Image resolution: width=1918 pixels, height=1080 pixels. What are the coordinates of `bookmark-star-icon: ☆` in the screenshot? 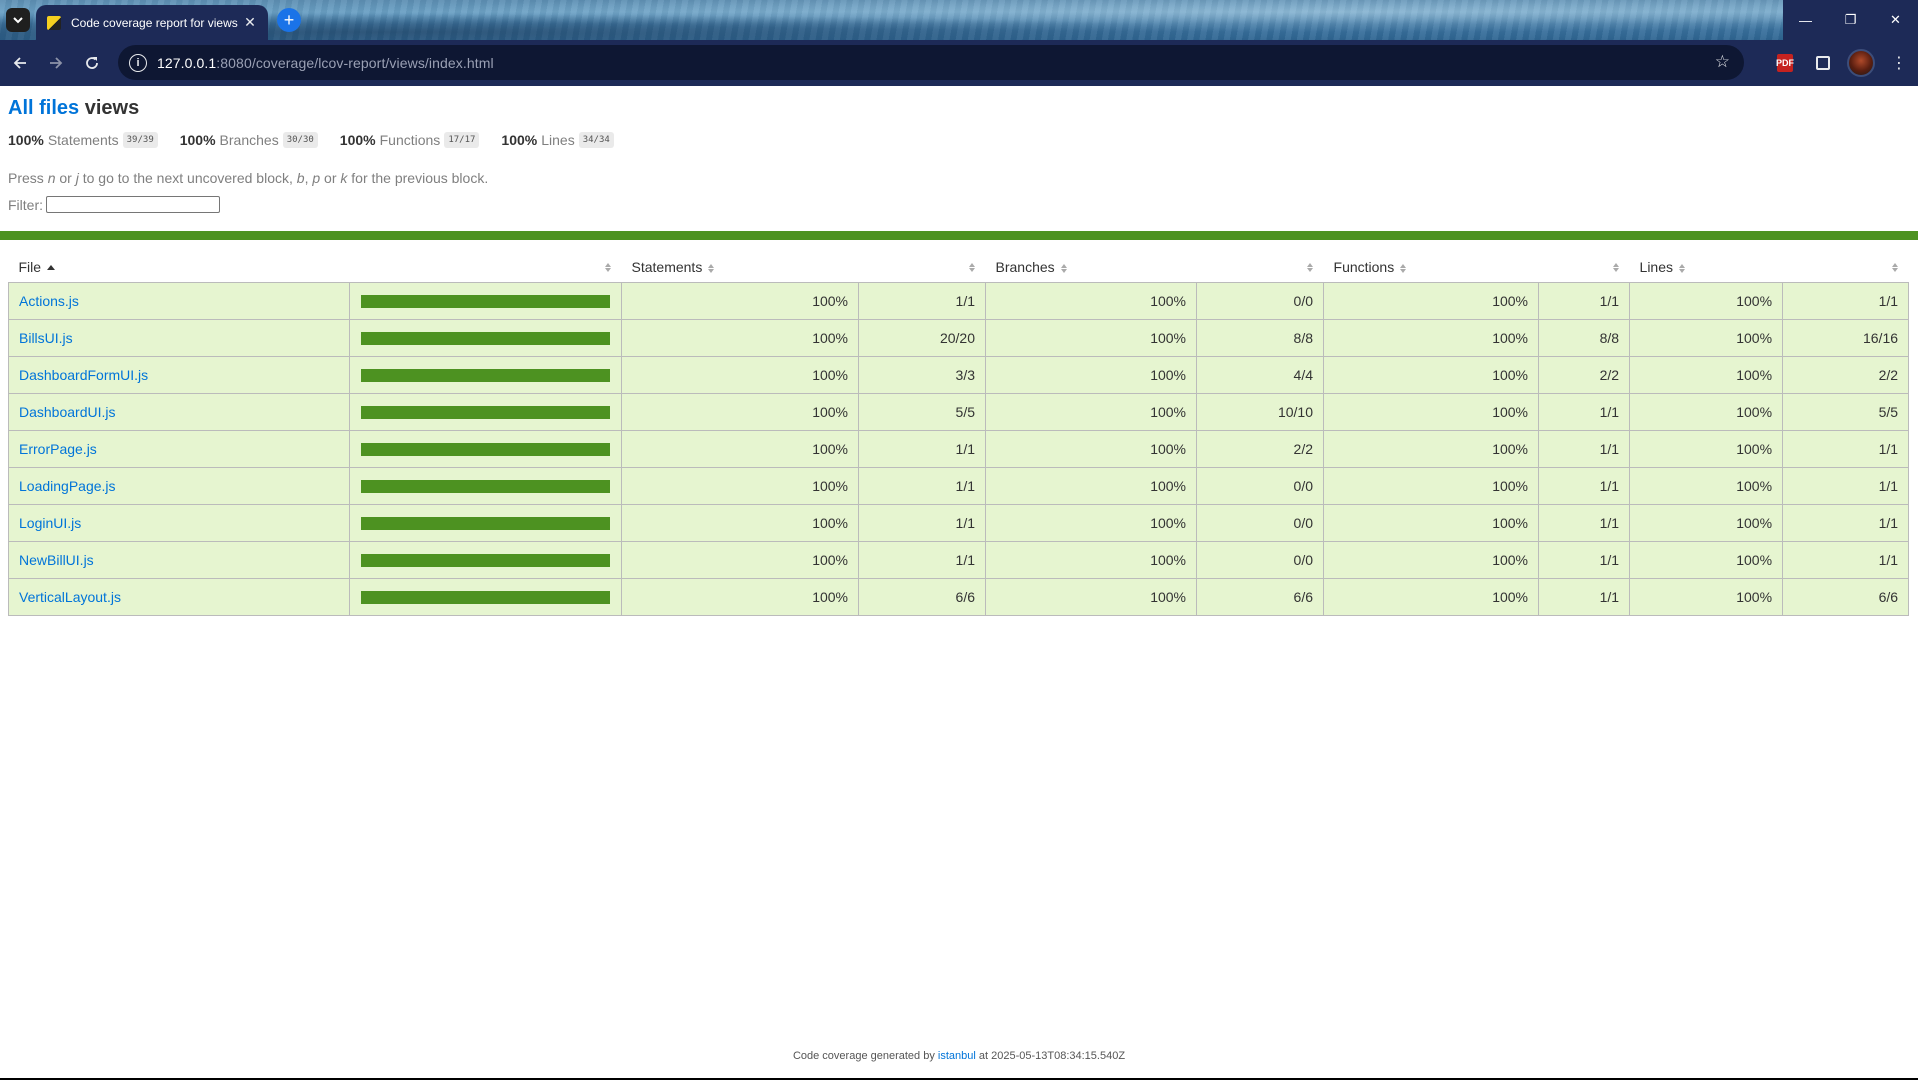 It's located at (1722, 62).